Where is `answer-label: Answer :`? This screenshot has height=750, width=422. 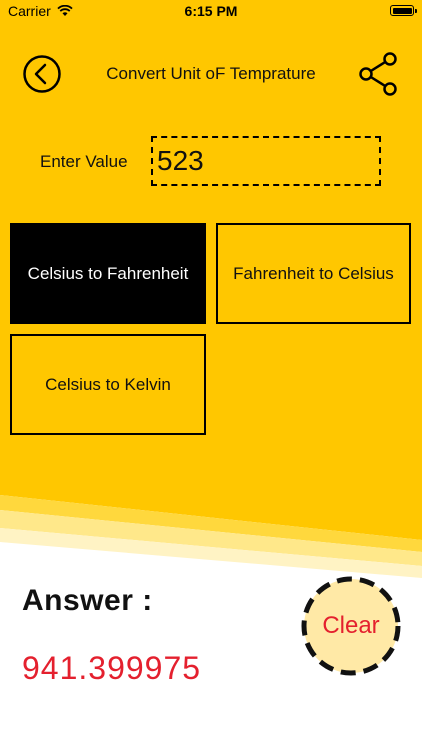 answer-label: Answer : is located at coordinates (87, 600).